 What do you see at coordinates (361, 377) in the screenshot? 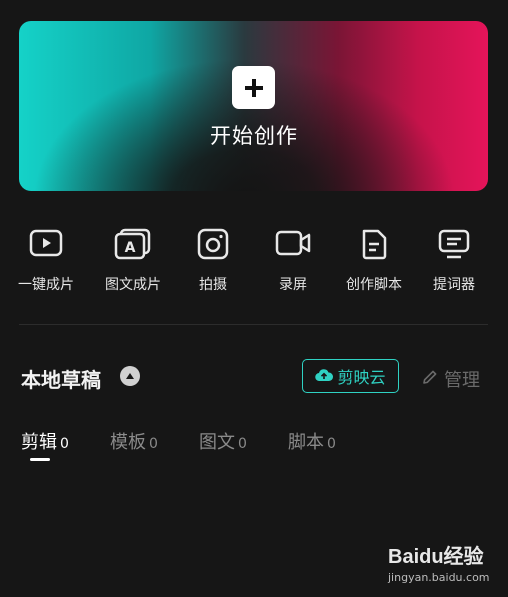
I see `cloud-button-label: 剪映云` at bounding box center [361, 377].